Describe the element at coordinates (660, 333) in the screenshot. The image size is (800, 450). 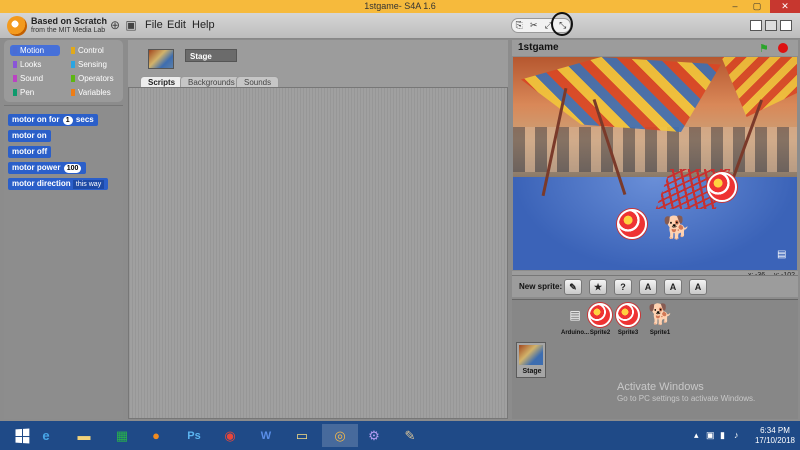
I see `sprite-name: Sprite1` at that location.